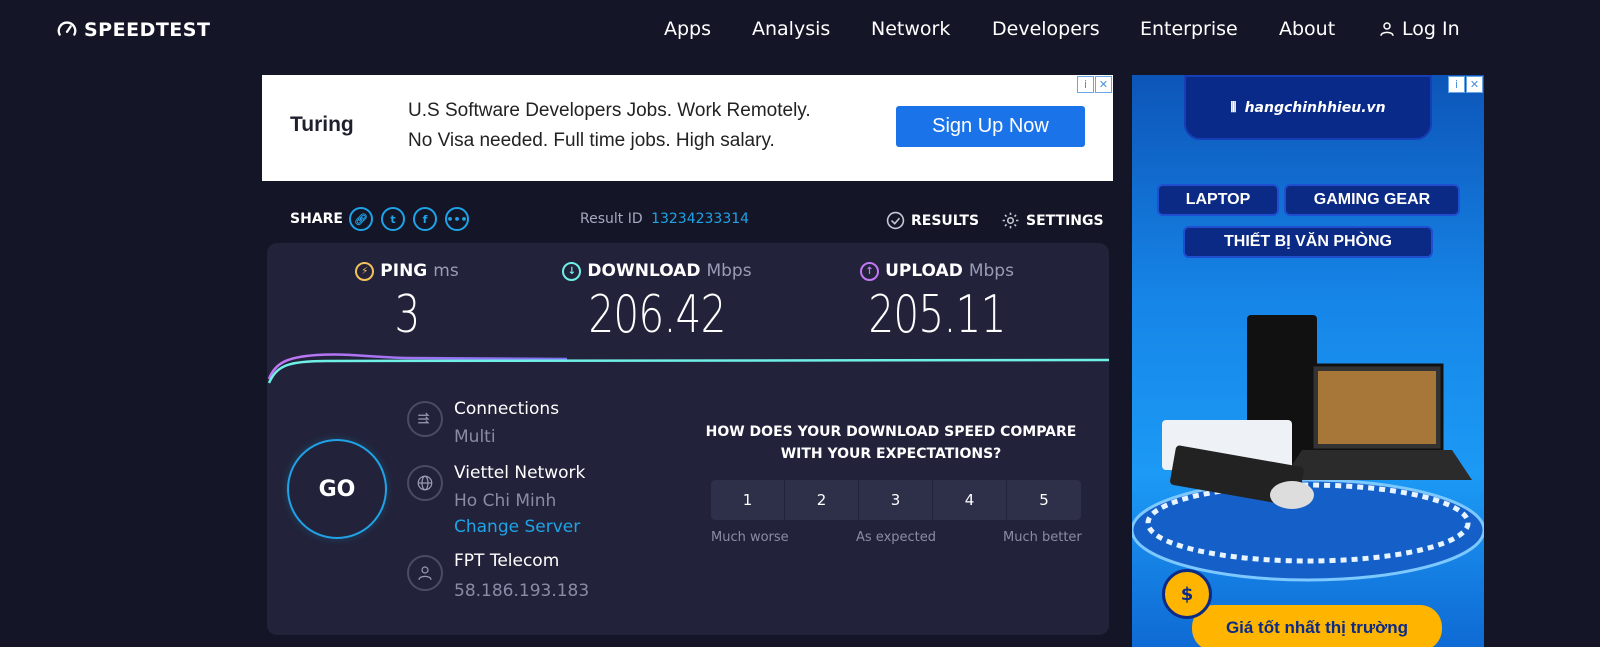 The image size is (1600, 647). What do you see at coordinates (507, 561) in the screenshot?
I see `isp-name: FPT Telecom` at bounding box center [507, 561].